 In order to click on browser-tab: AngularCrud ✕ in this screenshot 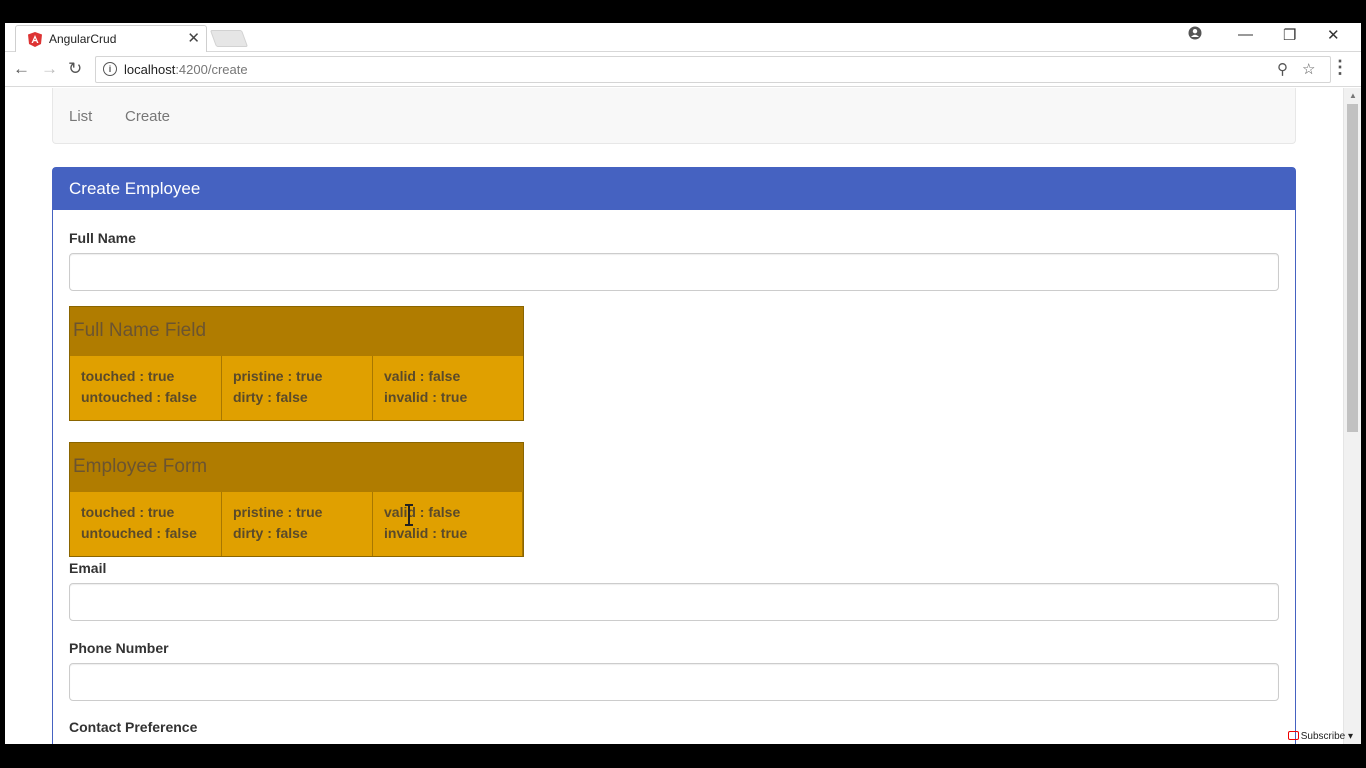, I will do `click(111, 38)`.